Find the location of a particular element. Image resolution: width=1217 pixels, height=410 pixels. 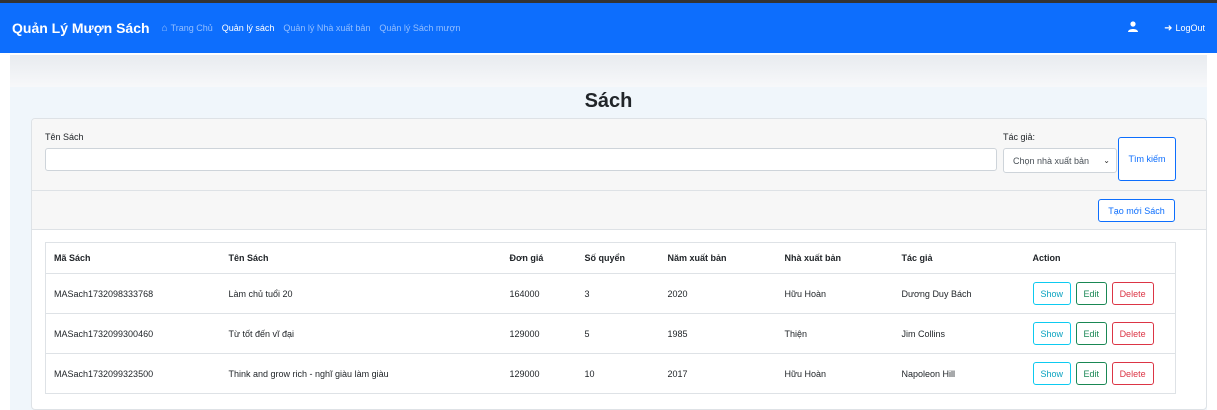

col-header-author: Tác giả is located at coordinates (959, 258).